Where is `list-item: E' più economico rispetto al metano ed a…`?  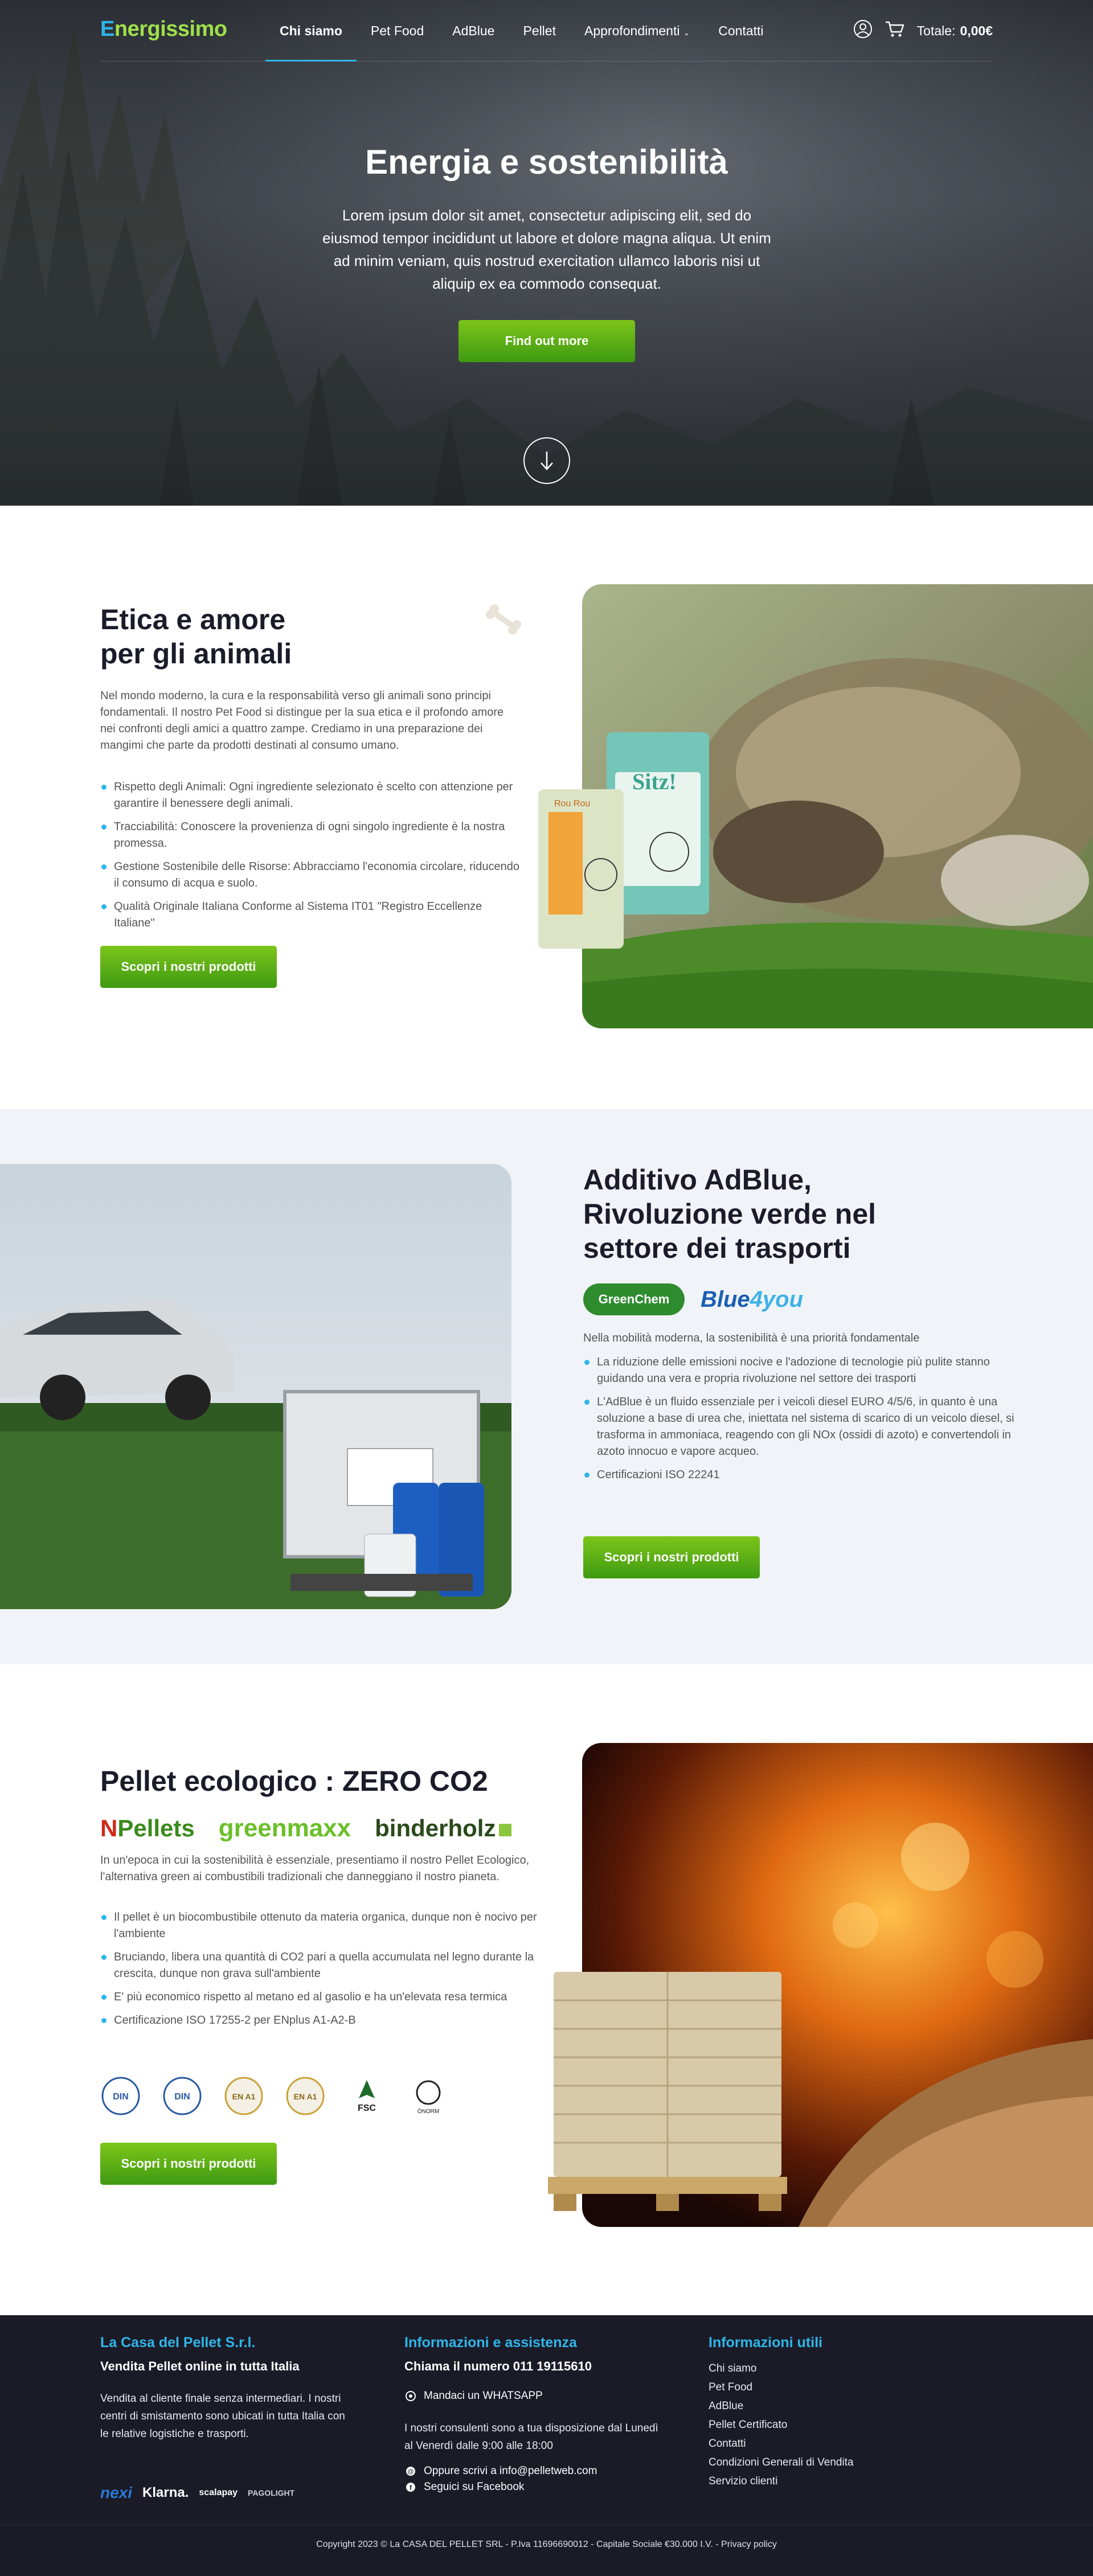
list-item: E' più economico rispetto al metano ed a… is located at coordinates (328, 1997).